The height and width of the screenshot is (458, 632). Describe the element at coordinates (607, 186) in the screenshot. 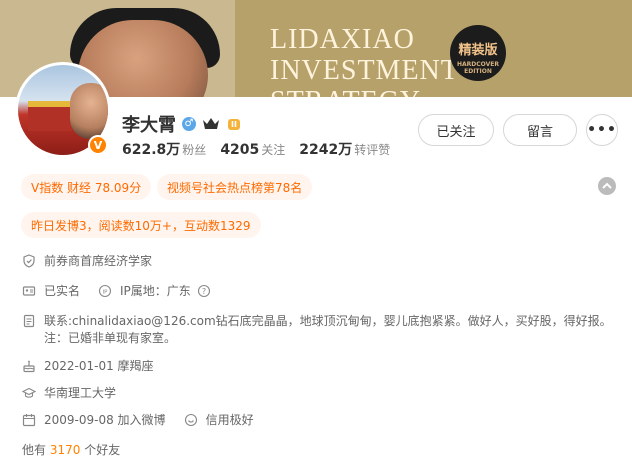

I see `collapse-icon` at that location.